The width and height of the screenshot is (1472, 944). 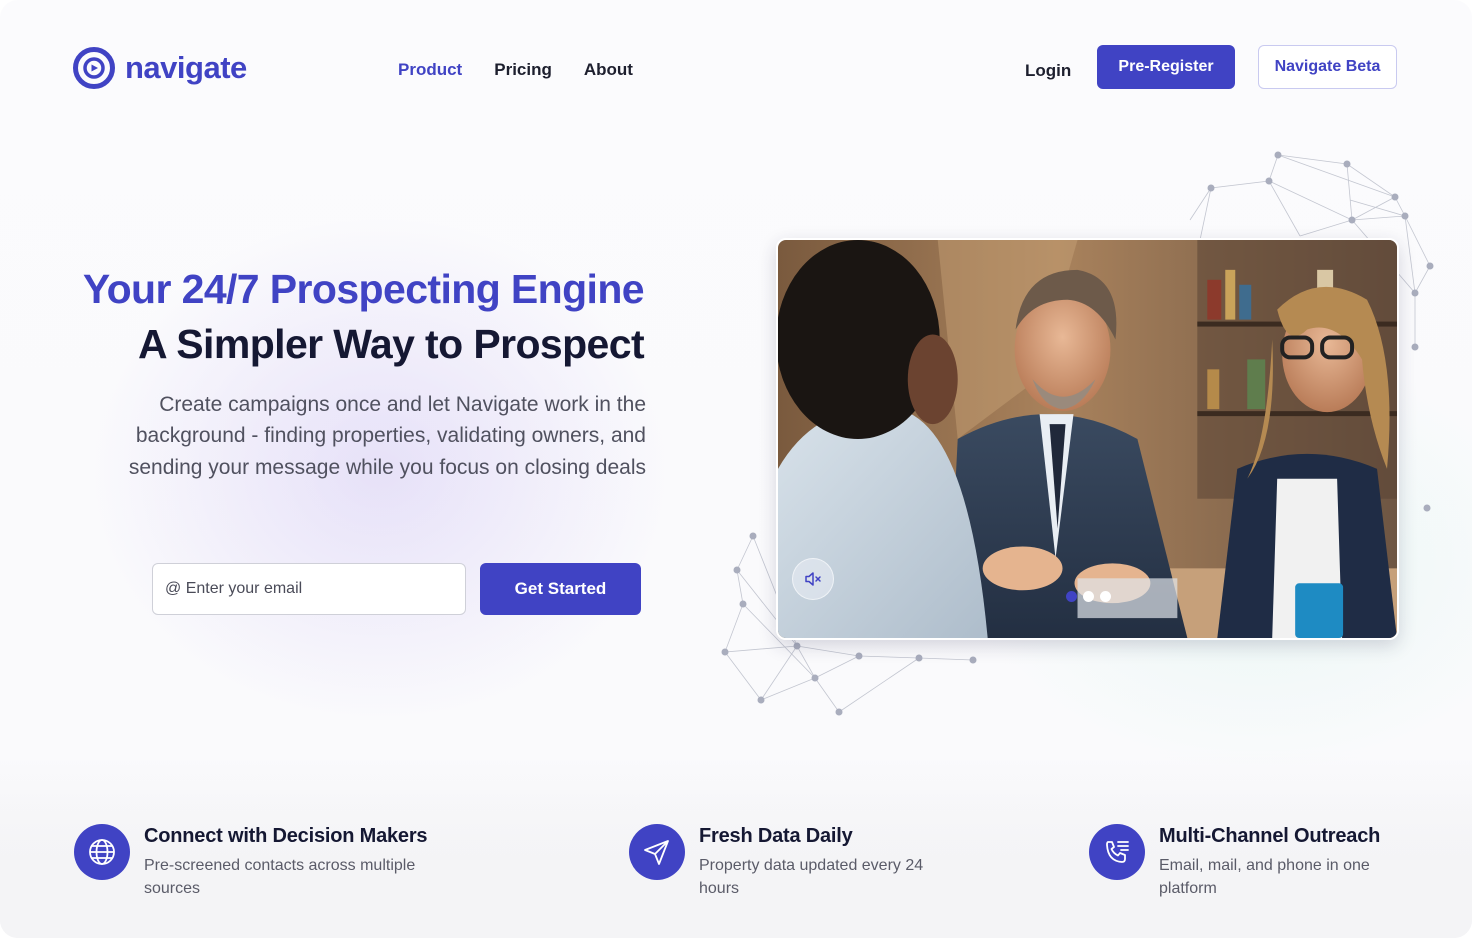 I want to click on logo: navigate, so click(x=159, y=68).